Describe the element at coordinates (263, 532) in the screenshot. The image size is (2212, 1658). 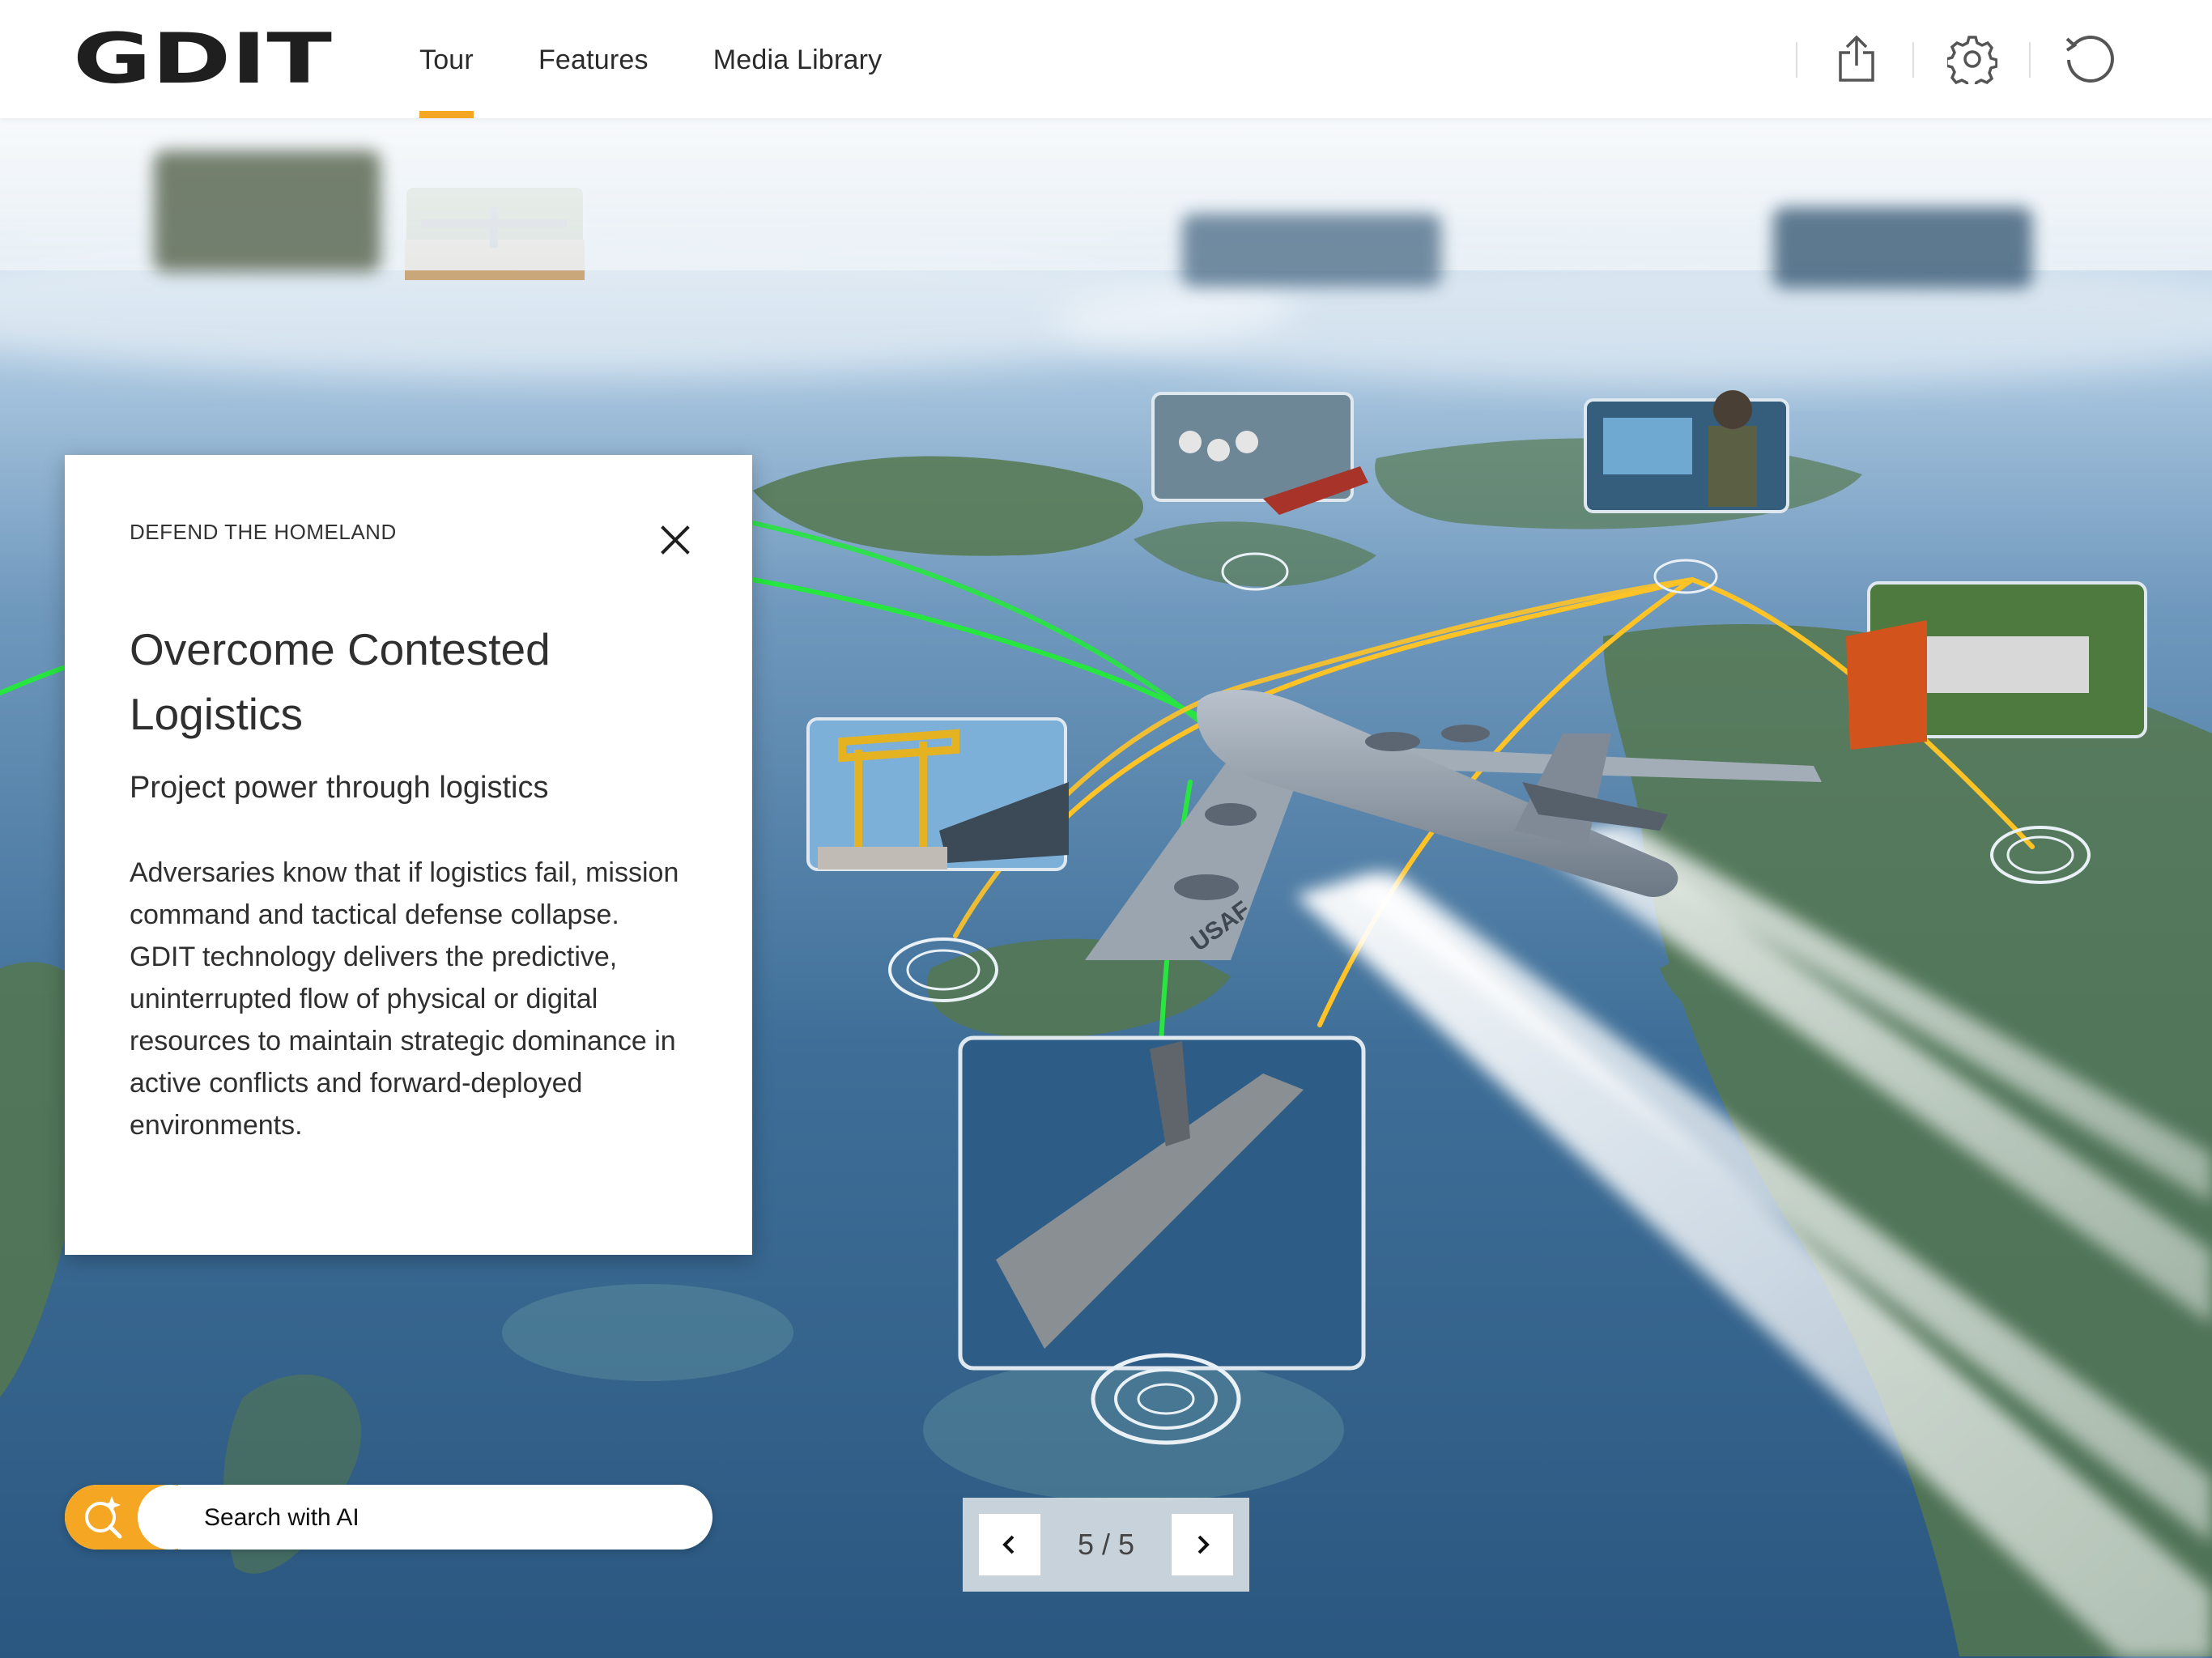
I see `panel-eyebrow: DEFEND THE HOMELAND` at that location.